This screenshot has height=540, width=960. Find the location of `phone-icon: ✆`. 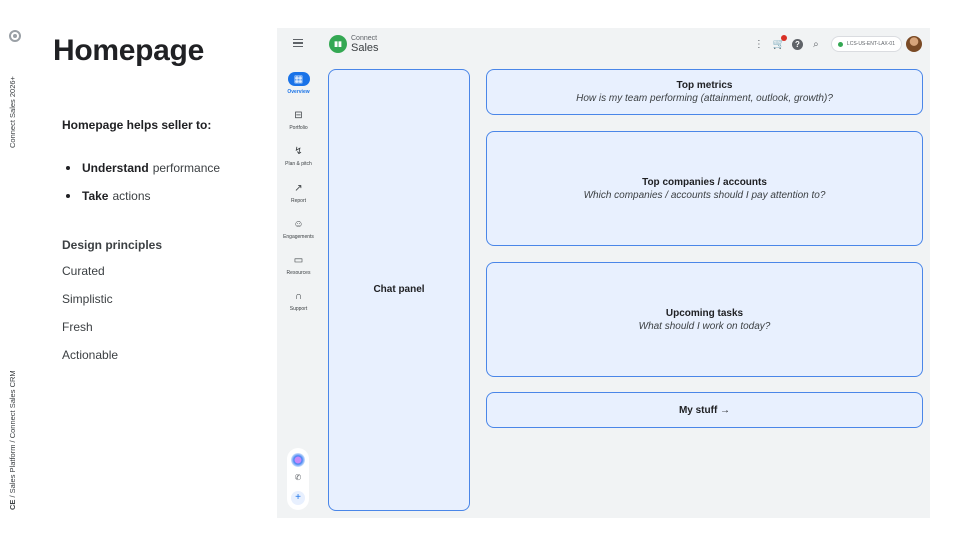

phone-icon: ✆ is located at coordinates (298, 477).